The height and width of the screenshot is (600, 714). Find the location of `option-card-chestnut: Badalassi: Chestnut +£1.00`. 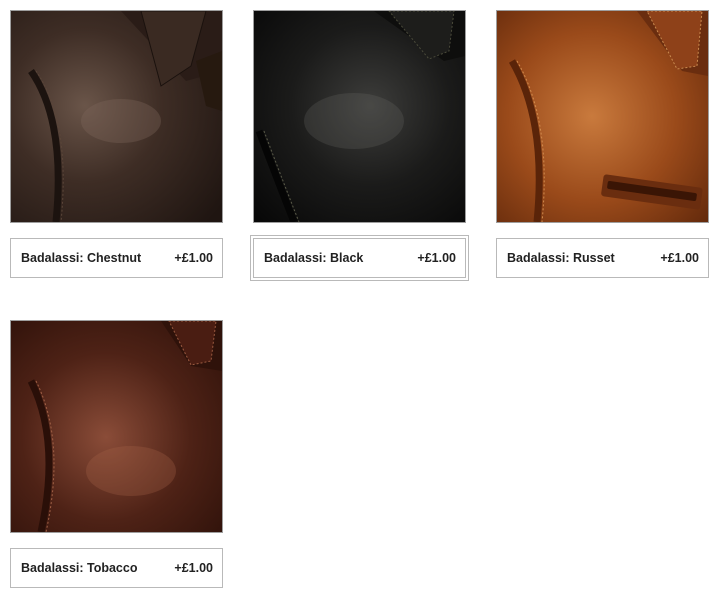

option-card-chestnut: Badalassi: Chestnut +£1.00 is located at coordinates (116, 144).